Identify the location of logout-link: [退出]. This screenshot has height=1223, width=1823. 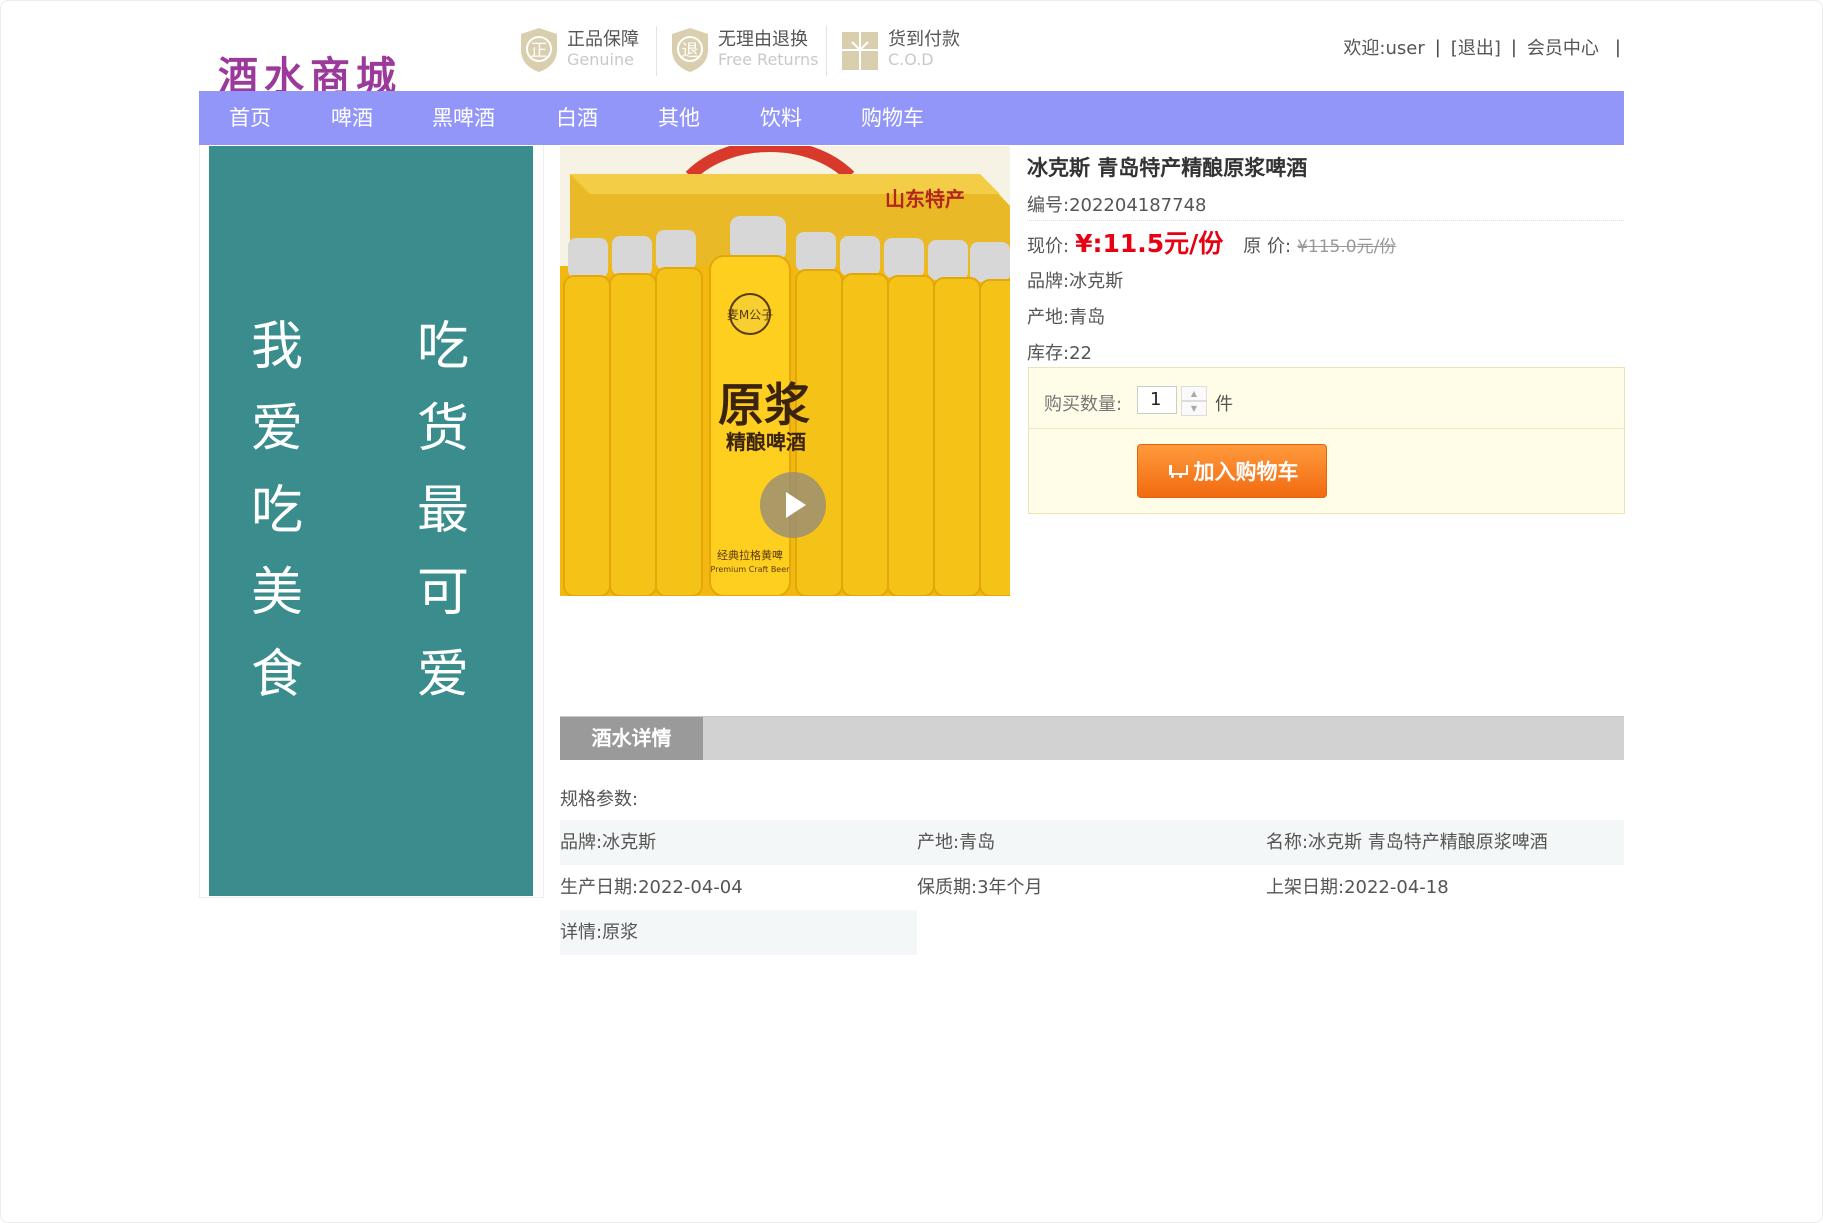
(1476, 47).